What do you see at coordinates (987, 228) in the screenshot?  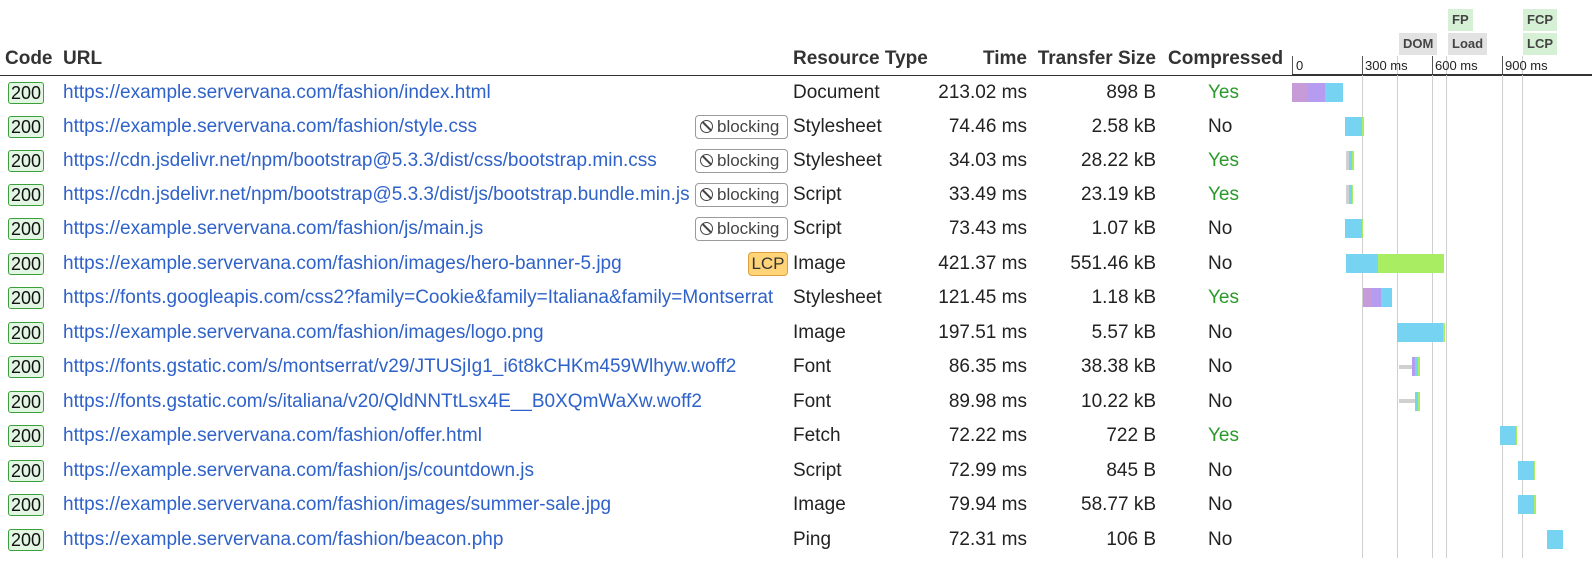 I see `request-time: 73.43 ms` at bounding box center [987, 228].